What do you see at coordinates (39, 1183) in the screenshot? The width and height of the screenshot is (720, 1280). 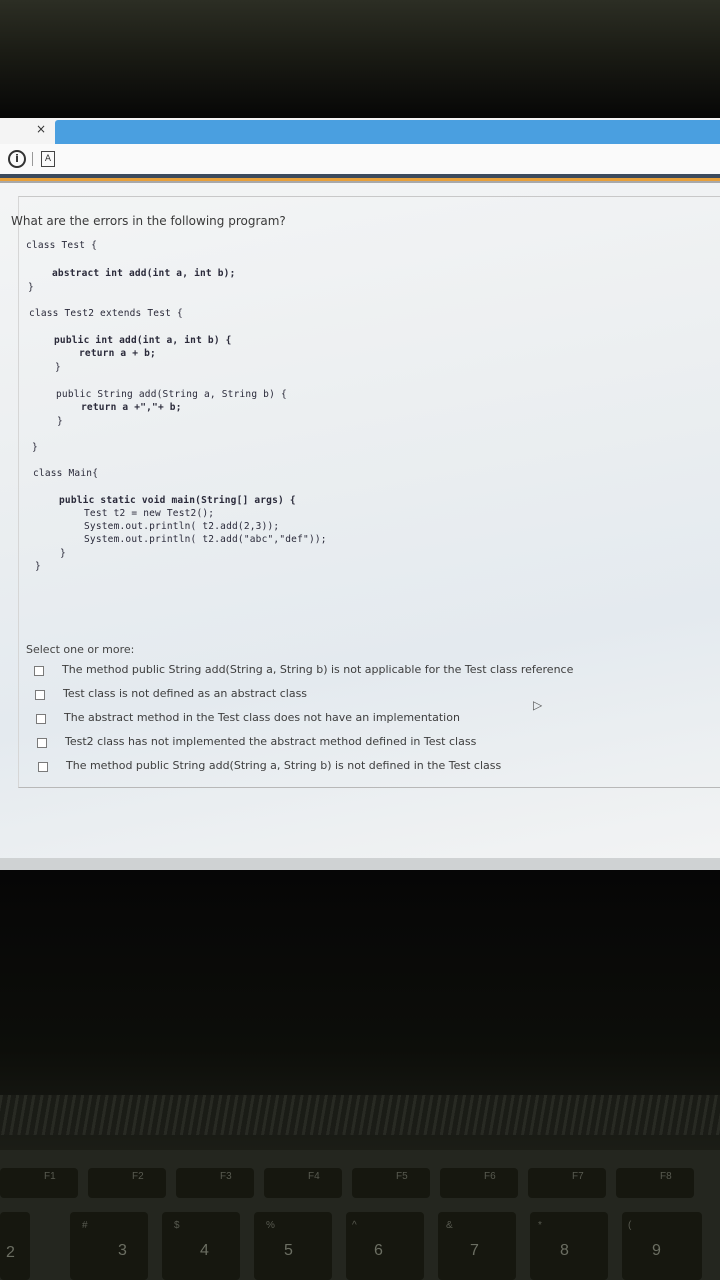 I see `fn-key: F1` at bounding box center [39, 1183].